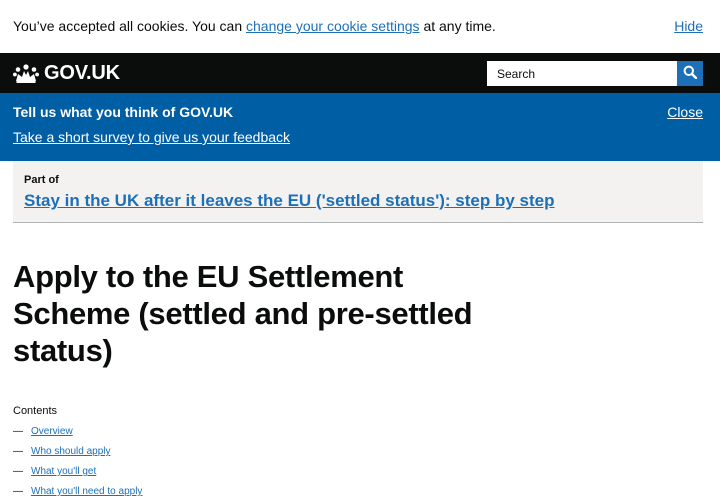 The width and height of the screenshot is (720, 499). What do you see at coordinates (129, 26) in the screenshot?
I see `cookie-message-text: You’ve accepted all cookies. You can` at bounding box center [129, 26].